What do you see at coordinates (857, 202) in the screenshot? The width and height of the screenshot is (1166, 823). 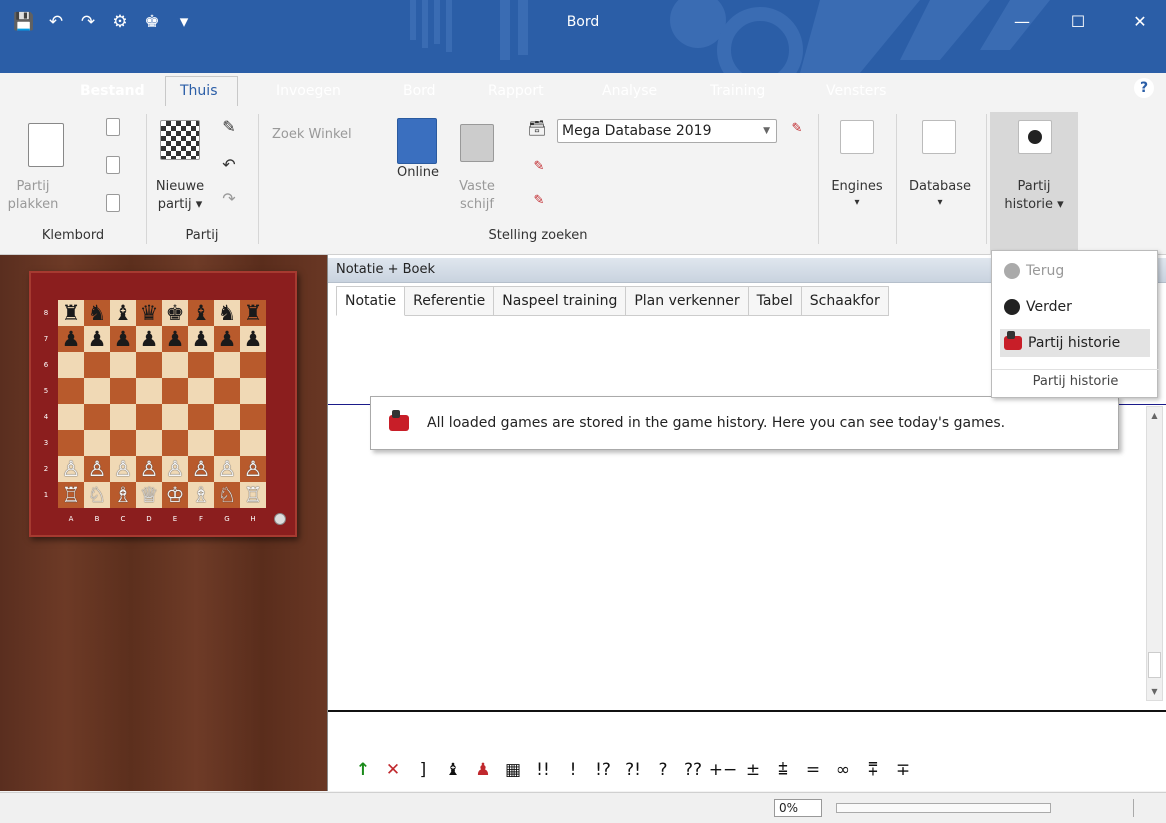 I see `engines-arrow: ▾` at bounding box center [857, 202].